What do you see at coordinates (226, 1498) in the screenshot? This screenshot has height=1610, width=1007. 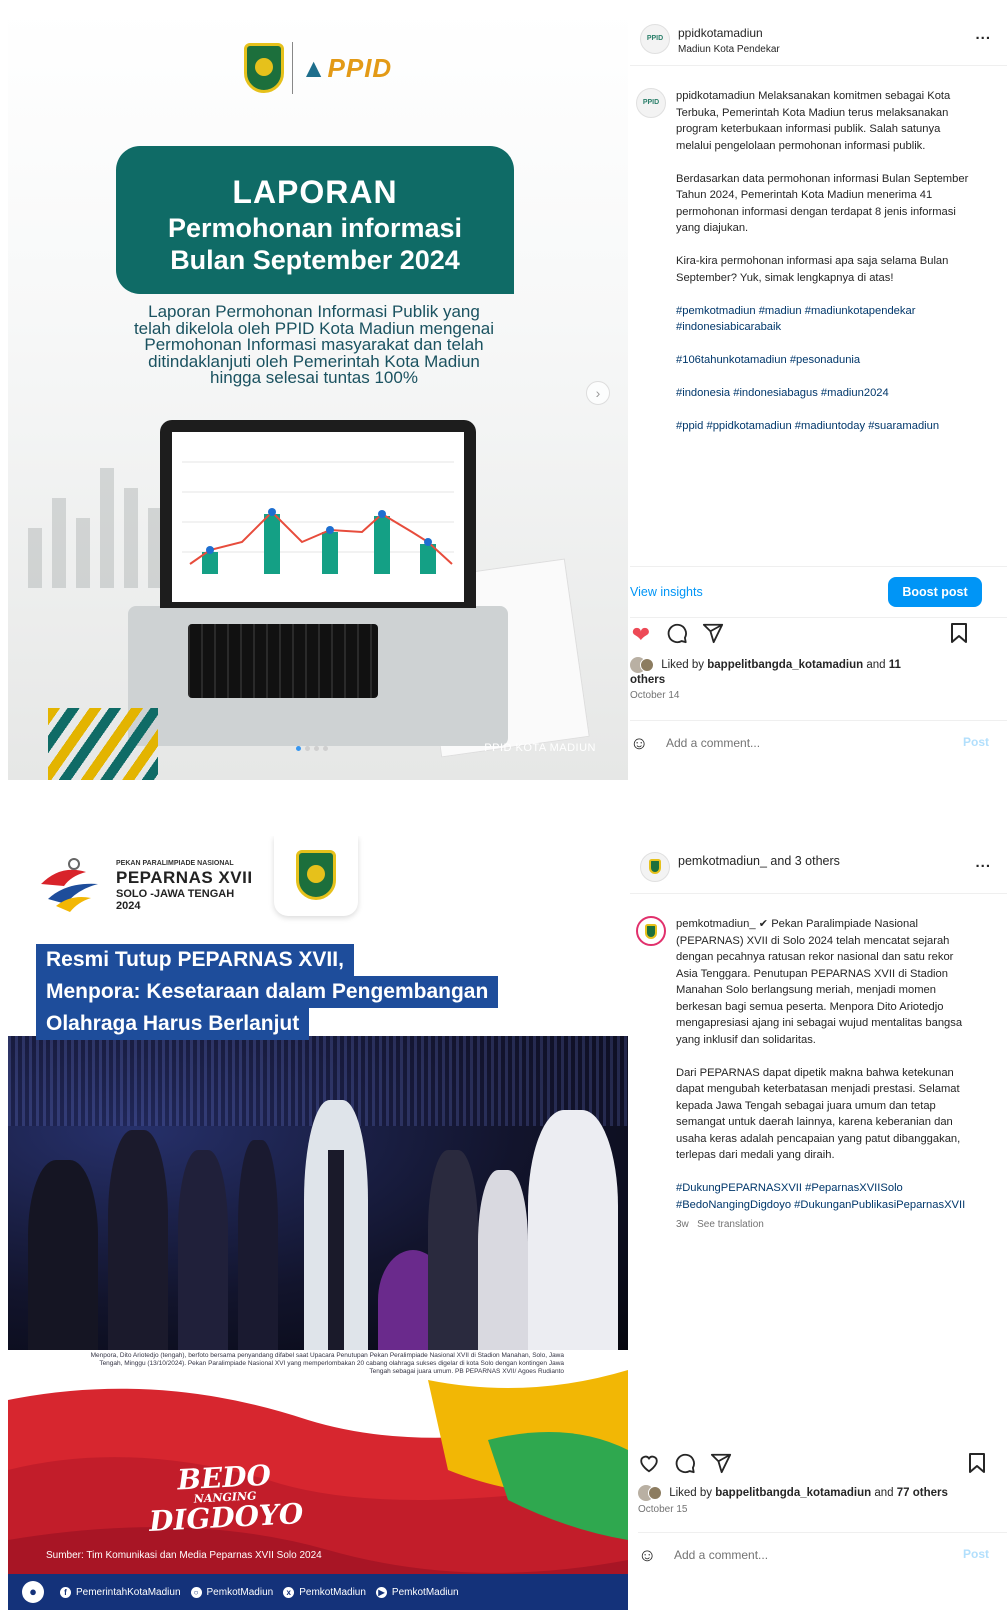 I see `bedo-nanging-digdoyo-logo: BEDO NANGING DIGDOYO` at bounding box center [226, 1498].